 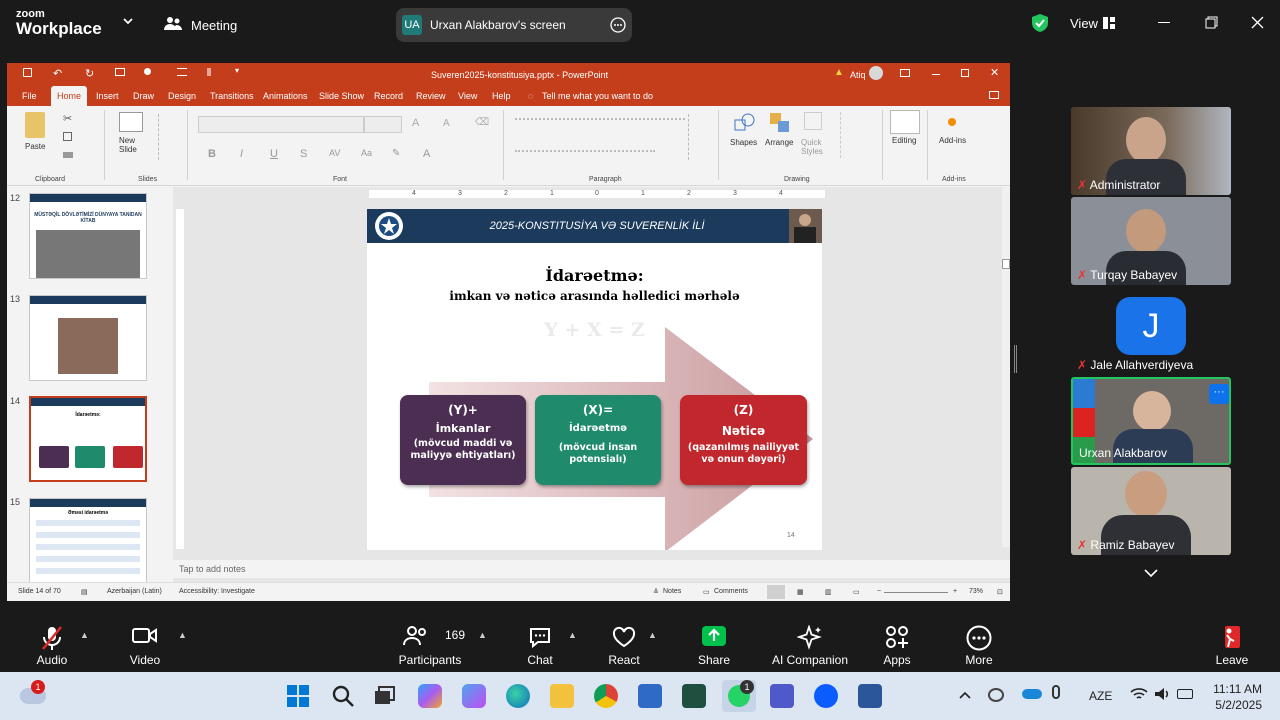 What do you see at coordinates (1000, 592) in the screenshot?
I see `fit-slide-icon: ⊡` at bounding box center [1000, 592].